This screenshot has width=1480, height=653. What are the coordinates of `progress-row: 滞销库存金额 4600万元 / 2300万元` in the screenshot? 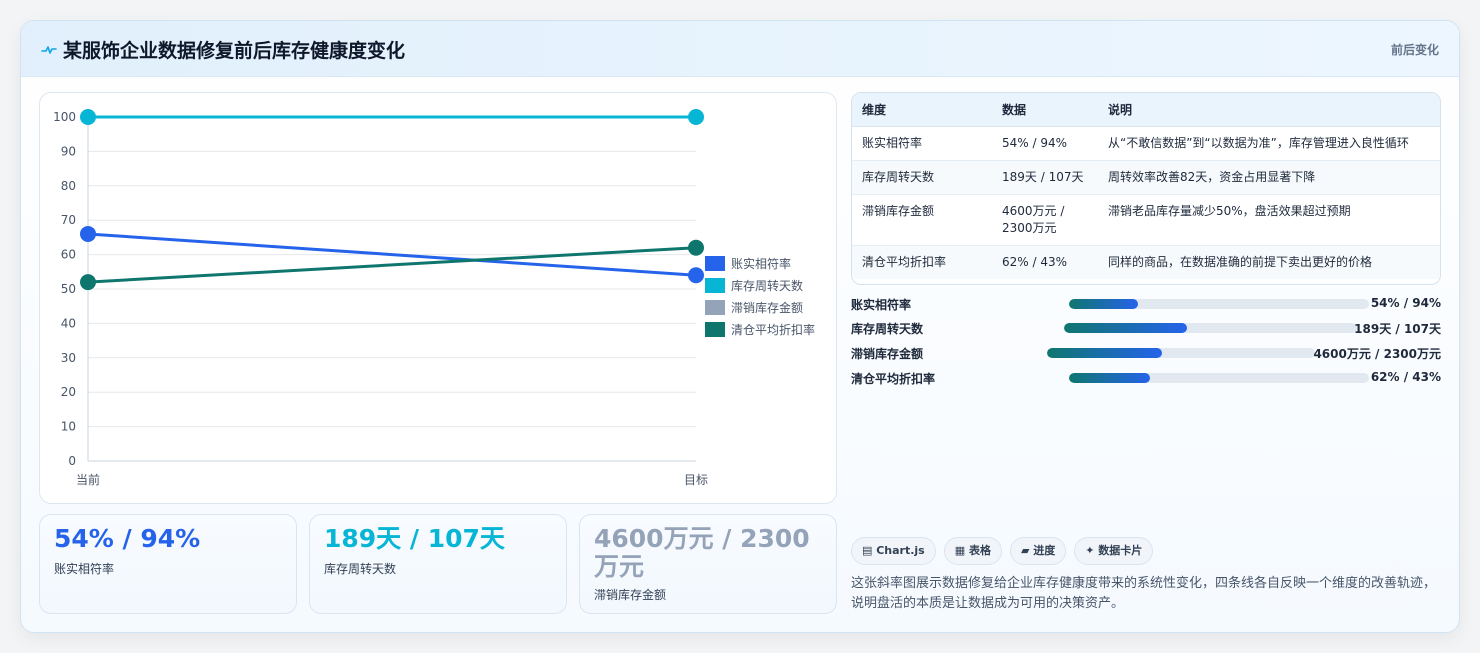 It's located at (1146, 353).